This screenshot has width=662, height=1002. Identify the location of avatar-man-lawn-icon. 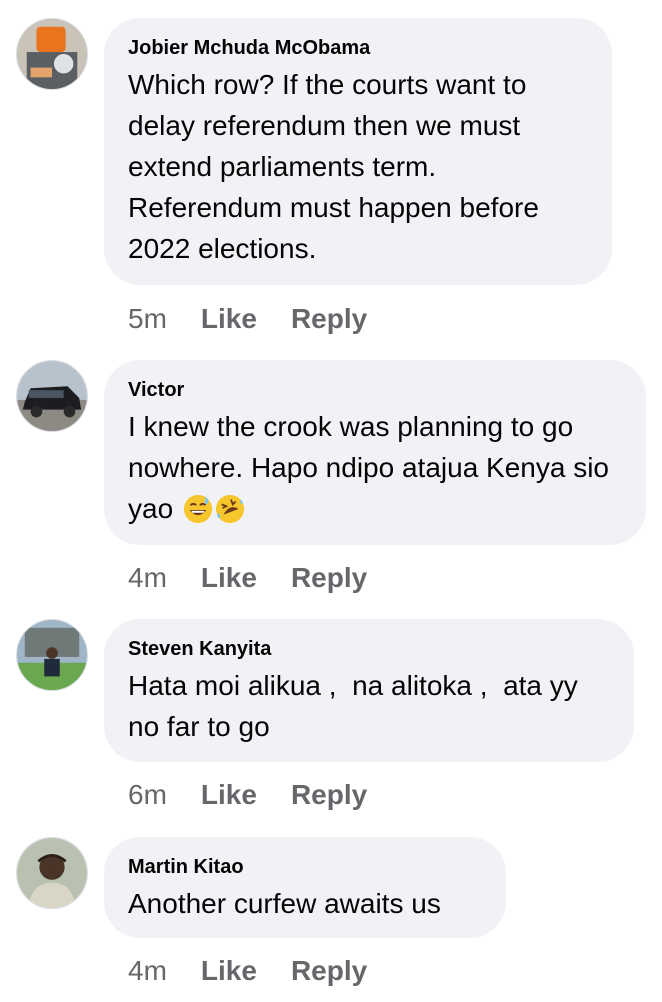
(52, 655).